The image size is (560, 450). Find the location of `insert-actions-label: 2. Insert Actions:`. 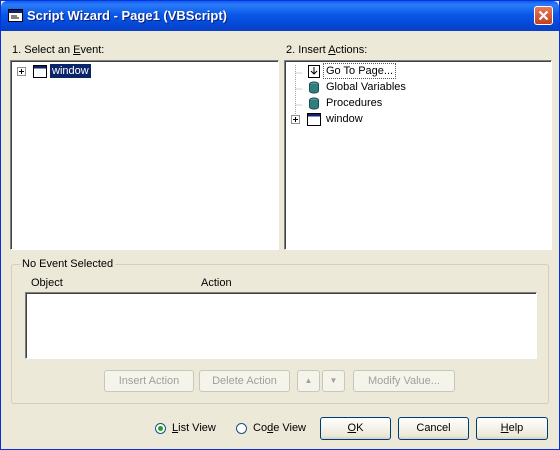

insert-actions-label: 2. Insert Actions: is located at coordinates (327, 50).